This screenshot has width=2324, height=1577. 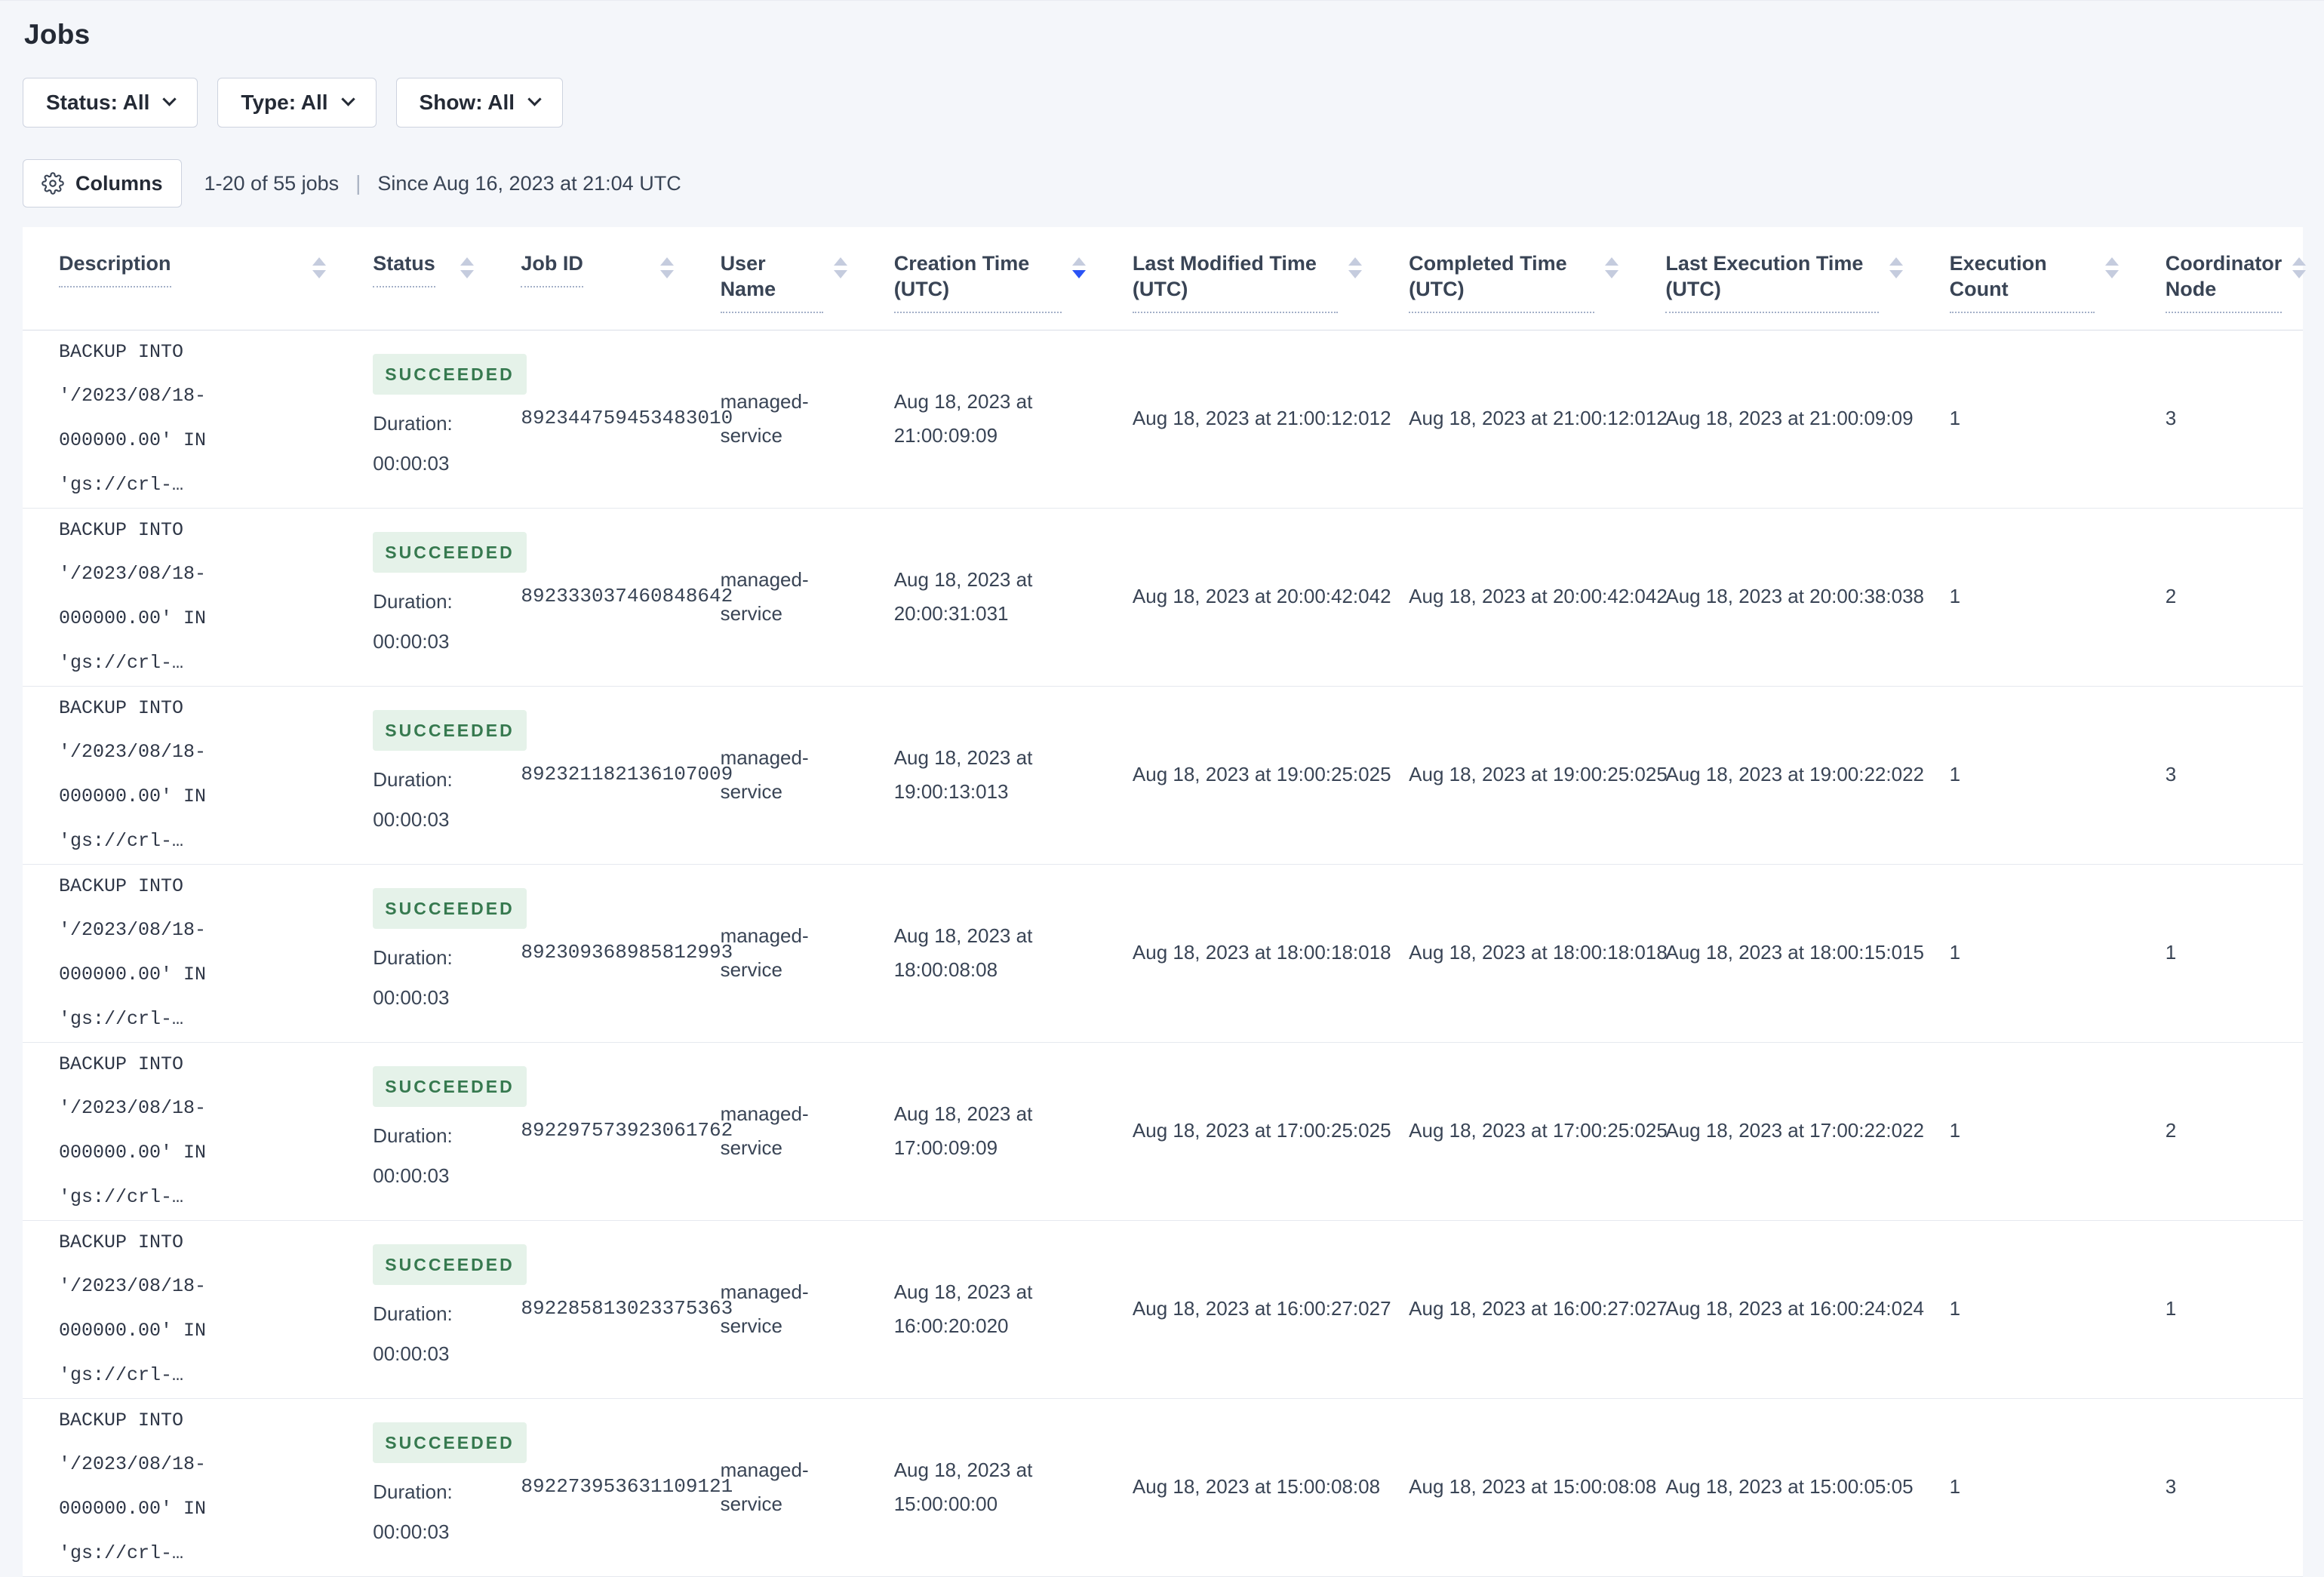 I want to click on last-modified-time-cell: Aug 18, 2023 at 21:00:12:012, so click(x=1261, y=419).